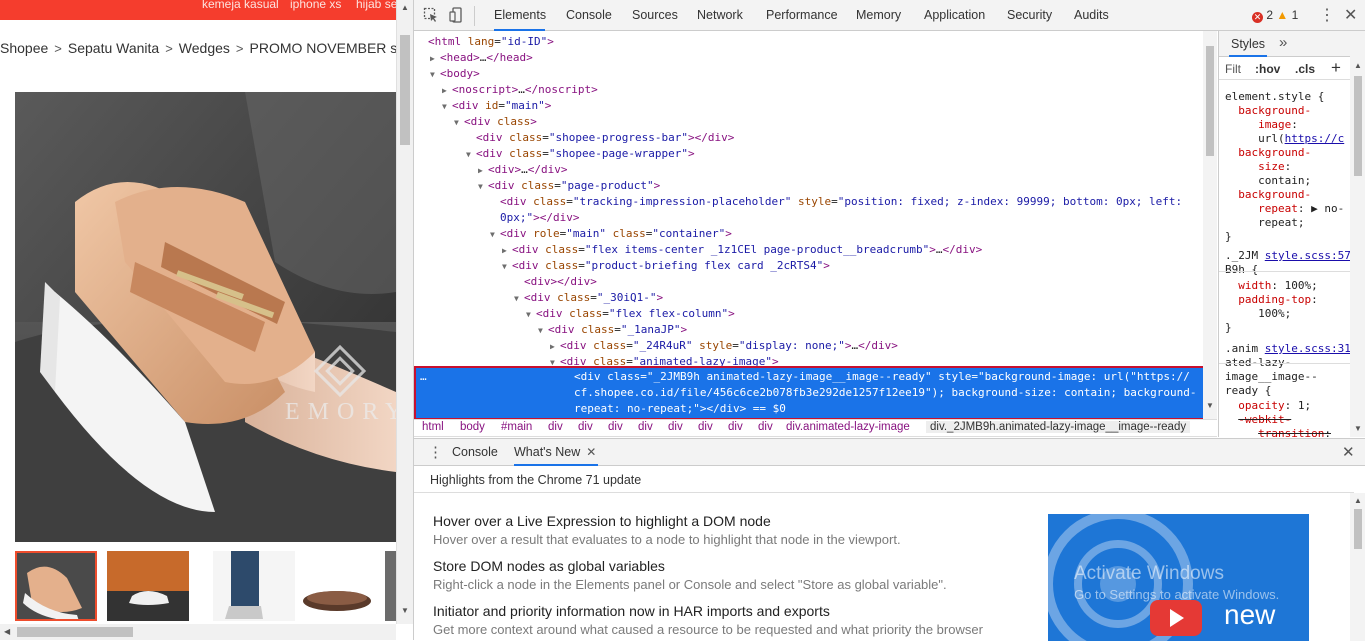  What do you see at coordinates (1283, 42) in the screenshot?
I see `more-tabs-icon: »` at bounding box center [1283, 42].